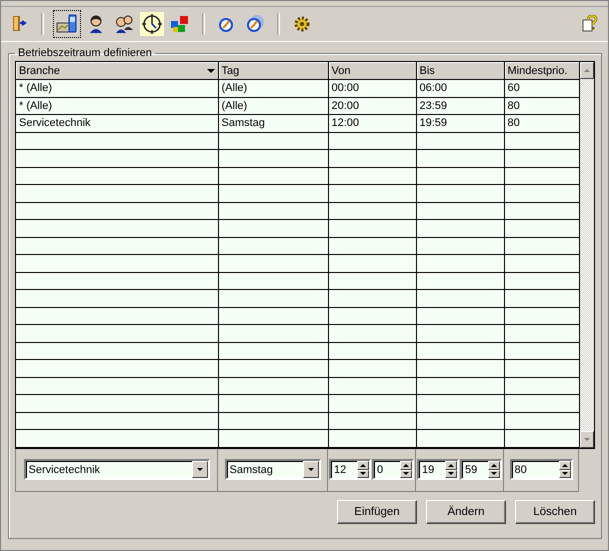  What do you see at coordinates (438, 469) in the screenshot?
I see `hour-spinner: 19` at bounding box center [438, 469].